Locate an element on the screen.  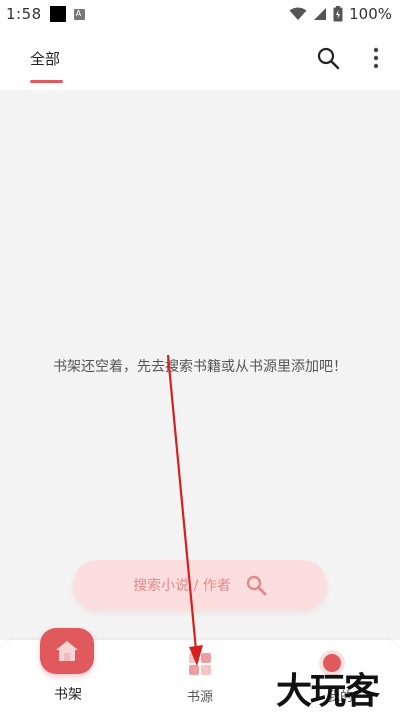
battery-icon is located at coordinates (338, 14).